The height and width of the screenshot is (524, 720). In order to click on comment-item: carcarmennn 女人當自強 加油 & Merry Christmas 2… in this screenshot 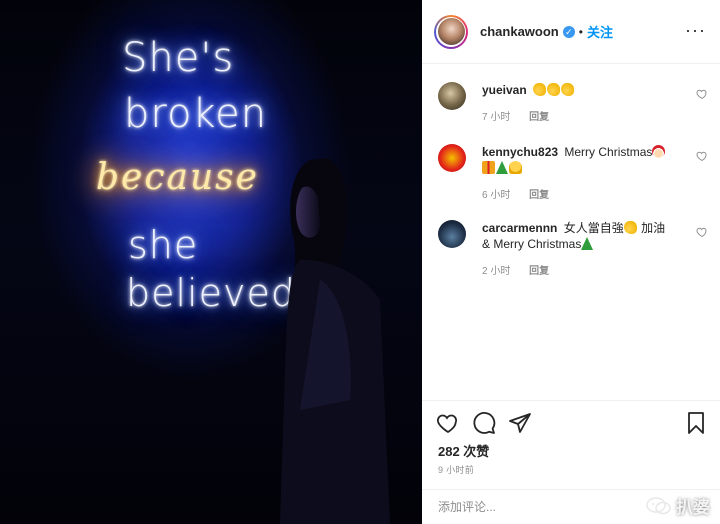, I will do `click(573, 248)`.